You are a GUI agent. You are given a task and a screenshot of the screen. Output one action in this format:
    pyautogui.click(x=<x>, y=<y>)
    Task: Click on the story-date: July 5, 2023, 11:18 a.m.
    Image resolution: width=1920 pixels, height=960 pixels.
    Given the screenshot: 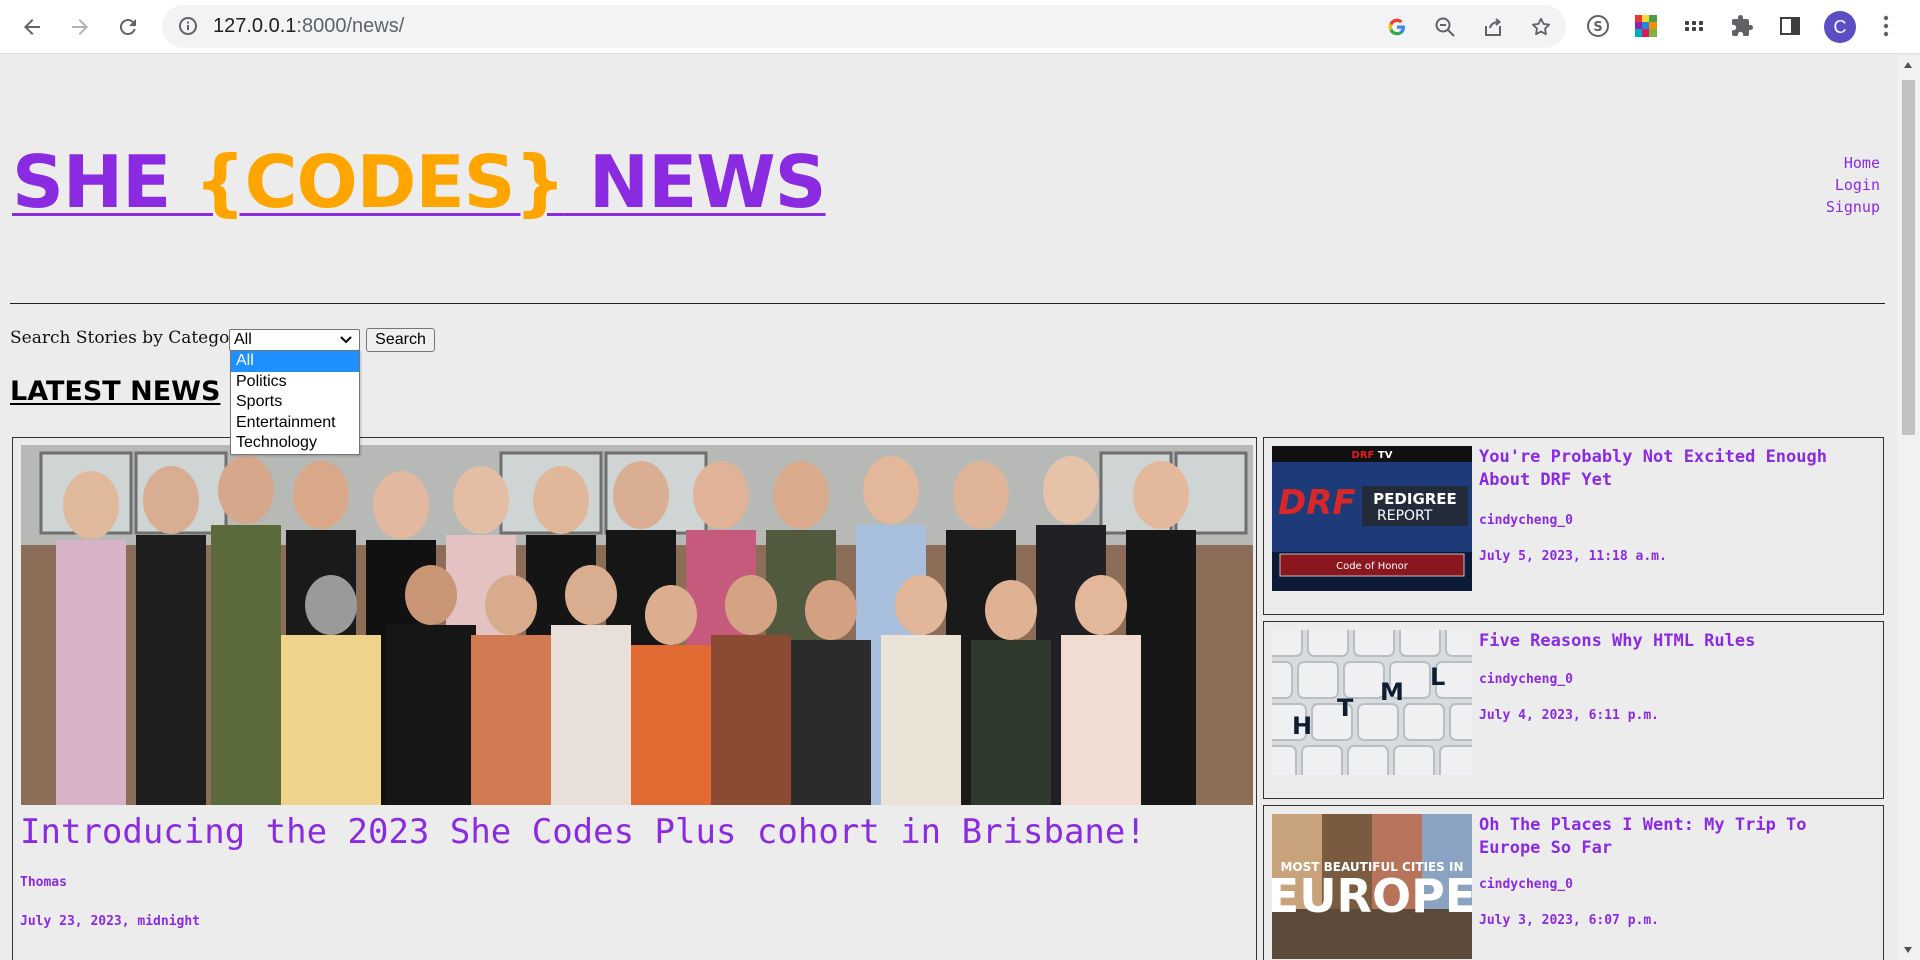 What is the action you would take?
    pyautogui.click(x=1573, y=556)
    